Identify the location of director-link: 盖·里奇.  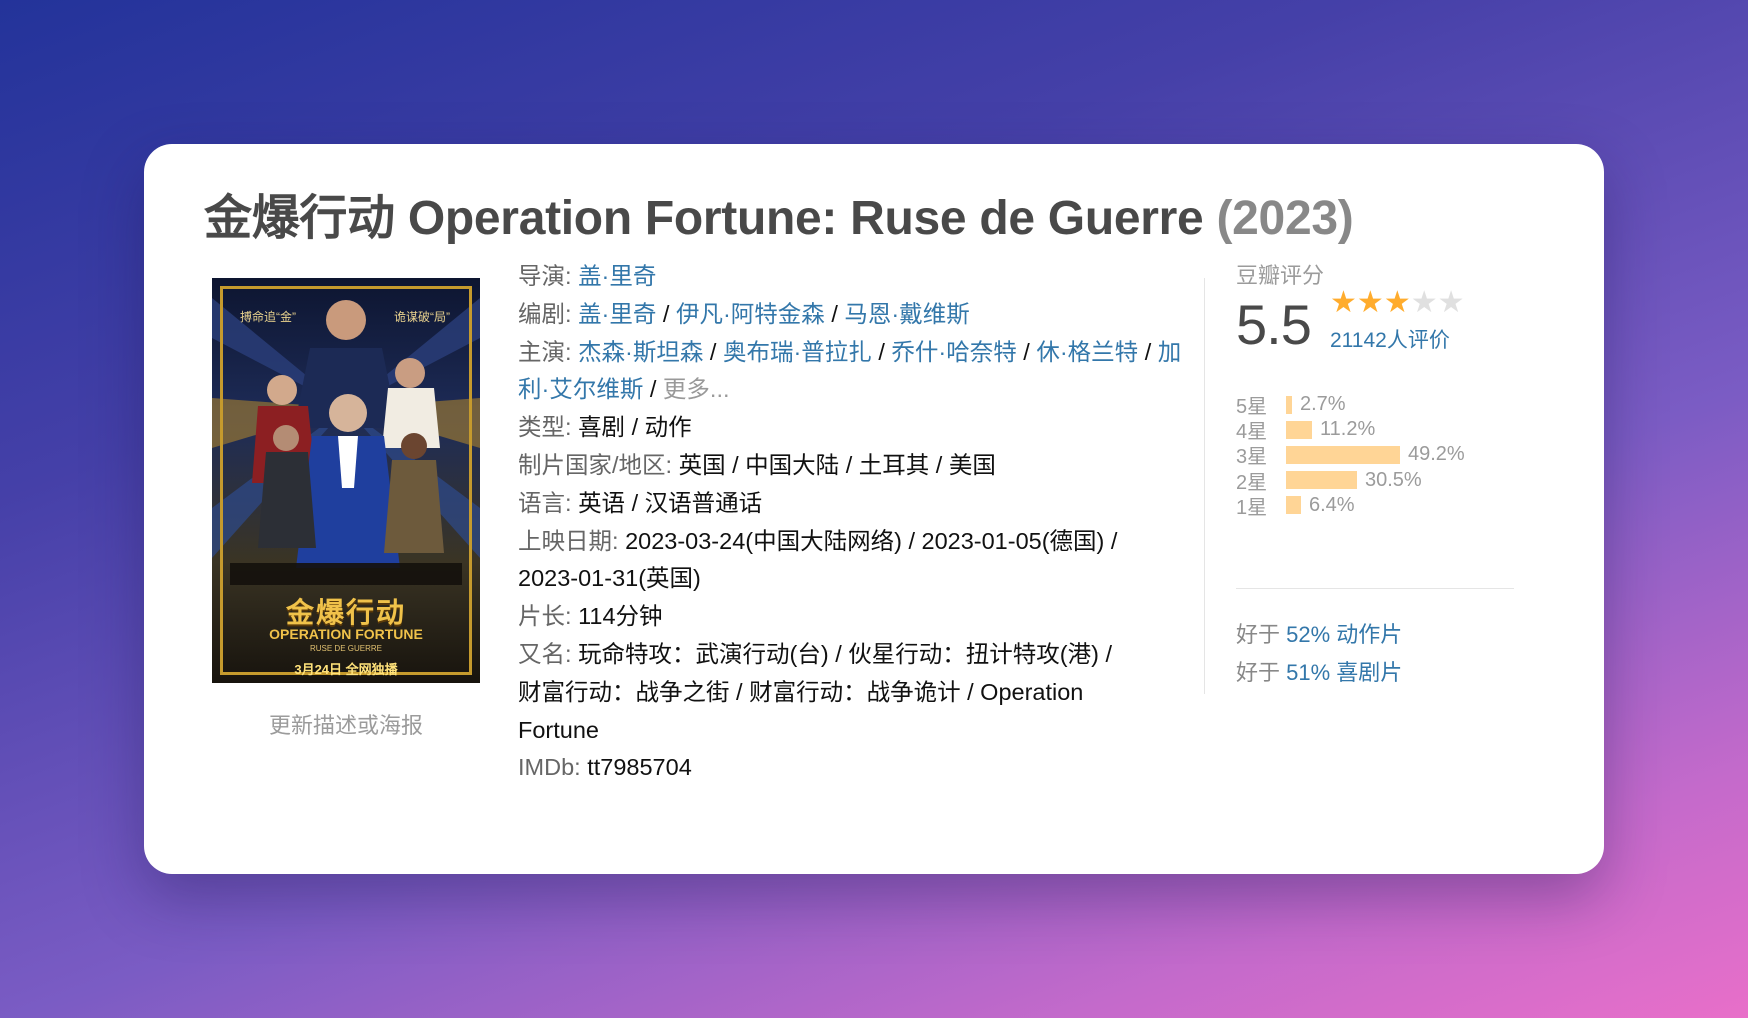
(617, 276).